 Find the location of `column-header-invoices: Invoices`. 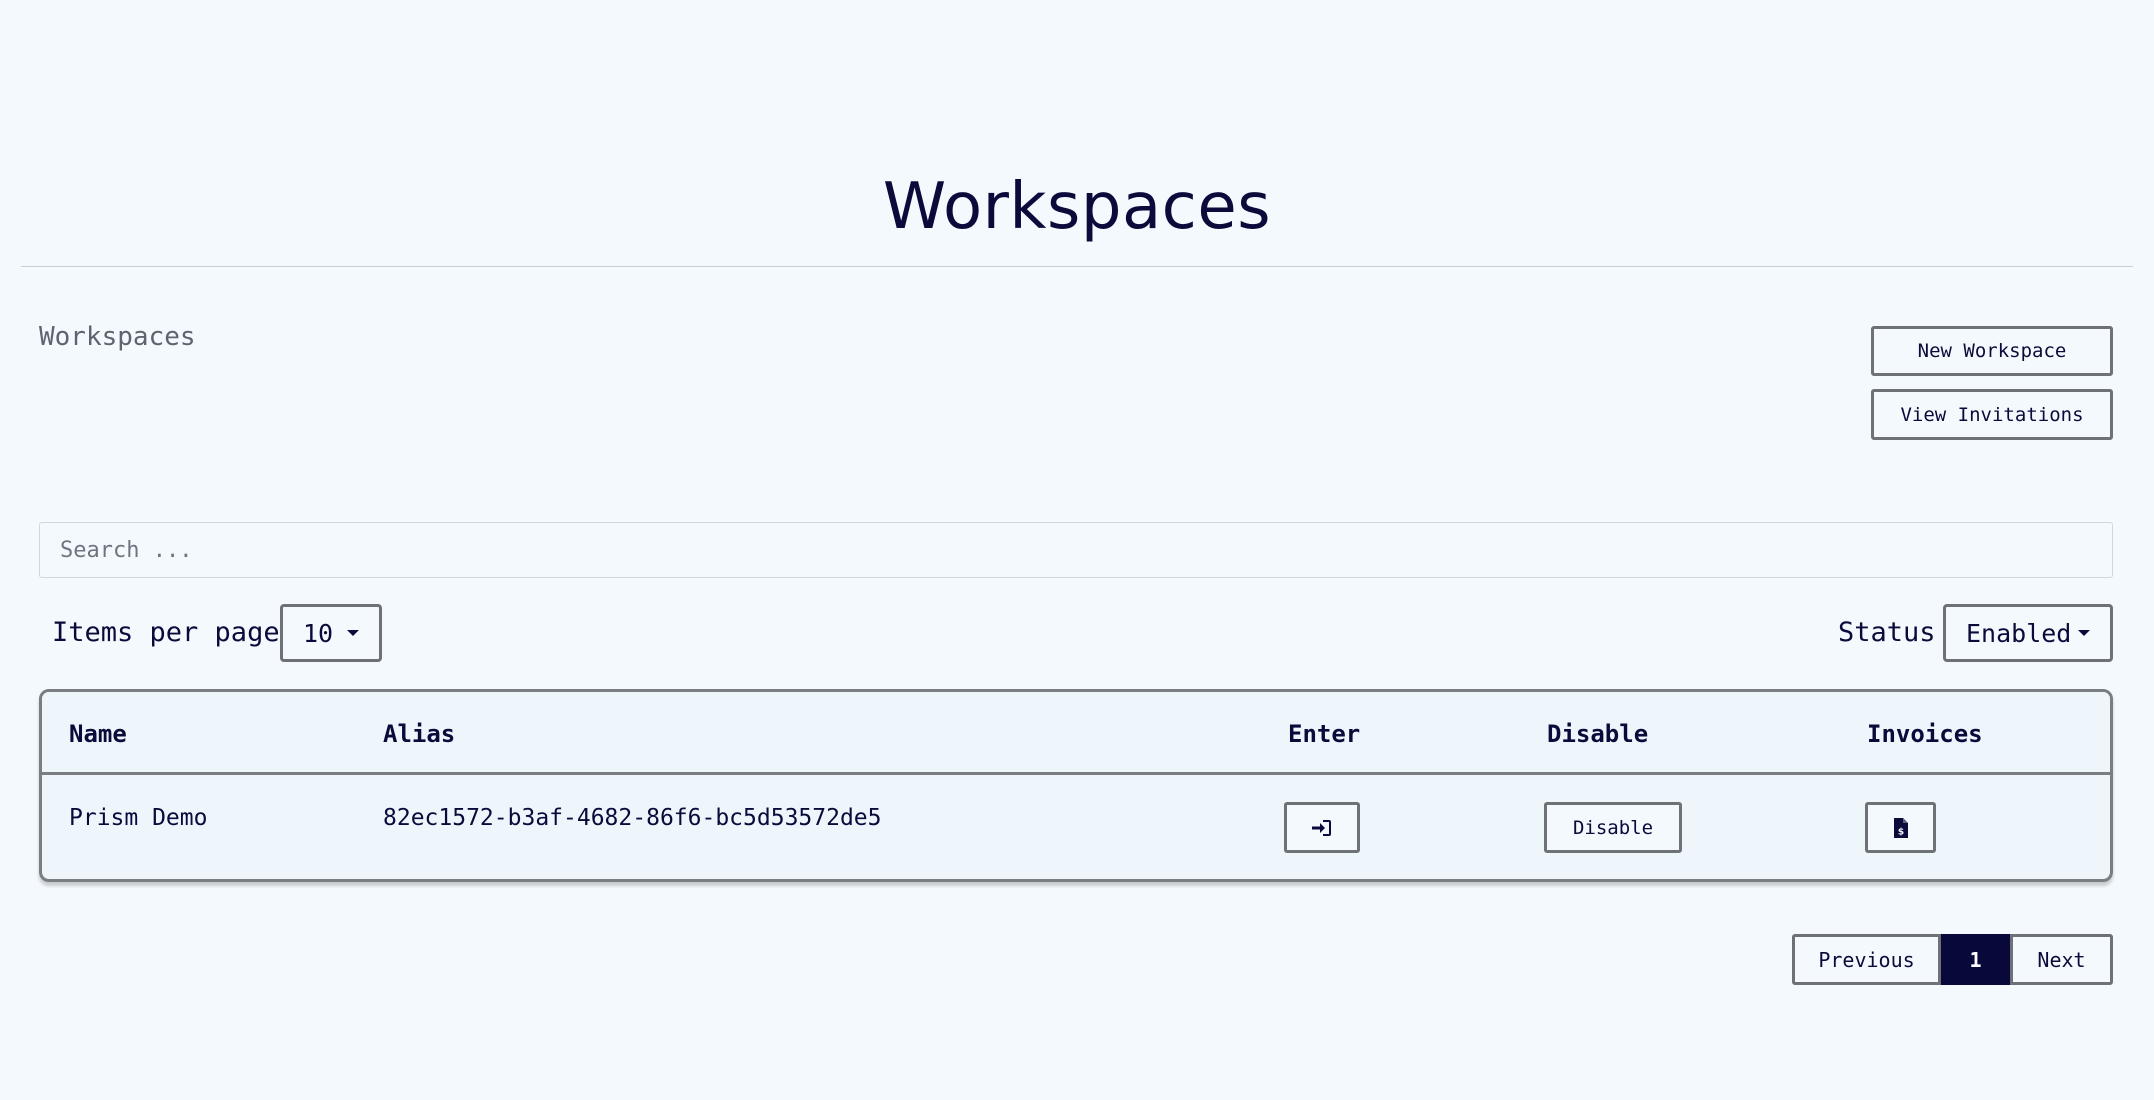

column-header-invoices: Invoices is located at coordinates (1925, 734).